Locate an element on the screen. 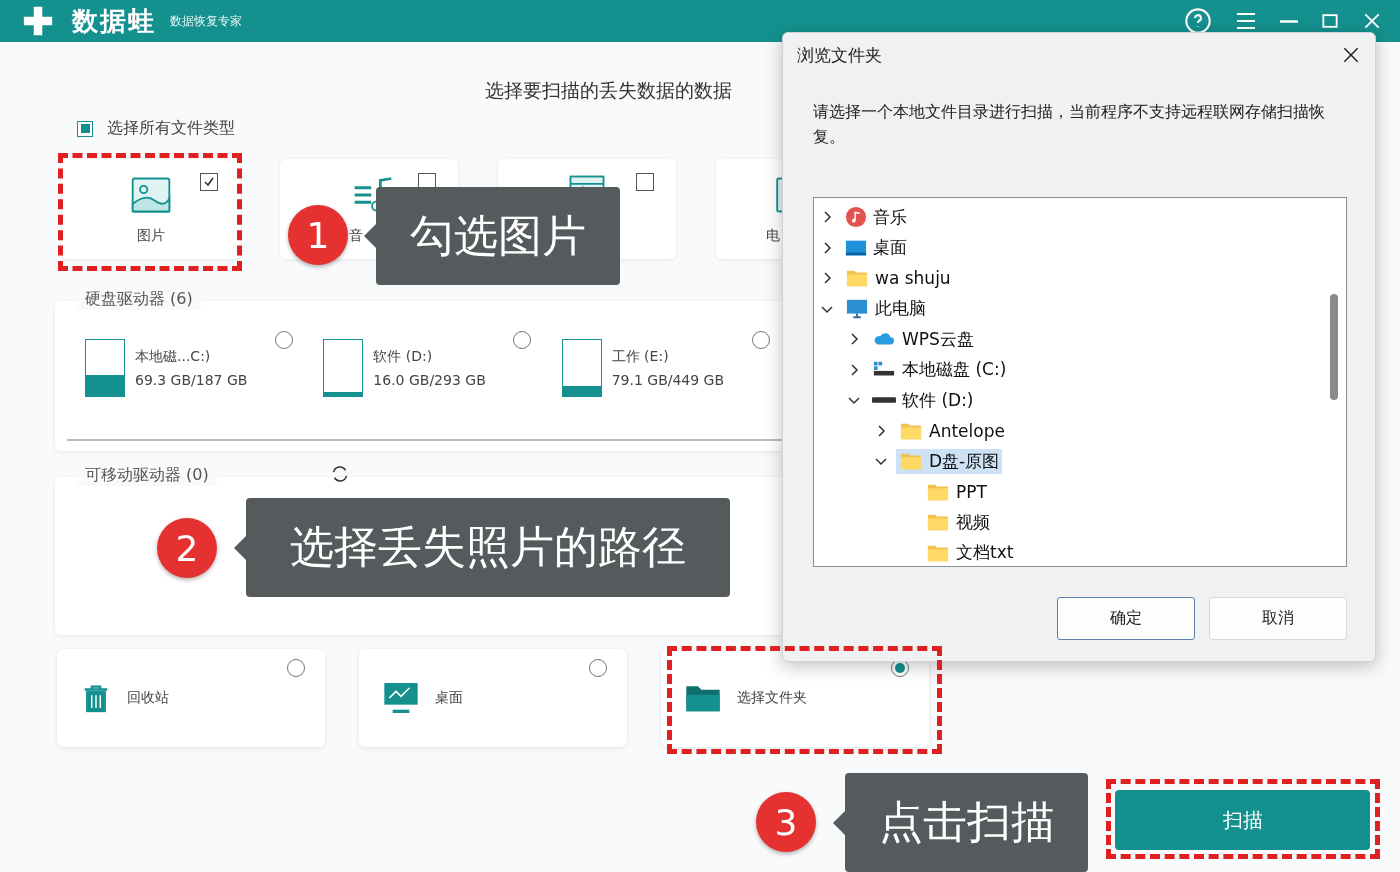 The image size is (1400, 872). location-label: 选择文件夹 is located at coordinates (772, 698).